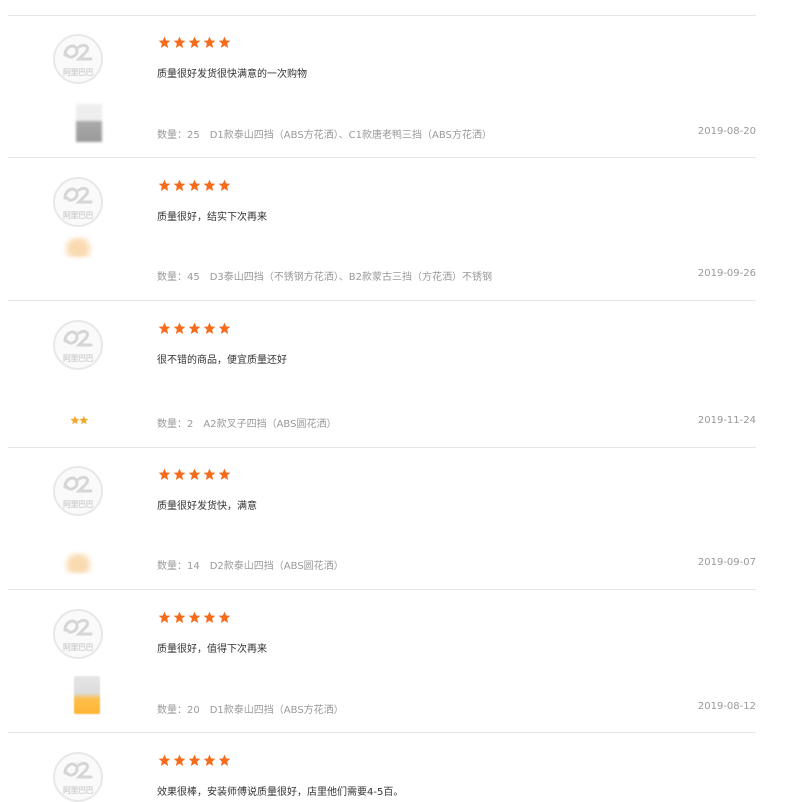 The width and height of the screenshot is (800, 802). What do you see at coordinates (276, 710) in the screenshot?
I see `product-spec: D1款泰山四挡（ABS方花洒）` at bounding box center [276, 710].